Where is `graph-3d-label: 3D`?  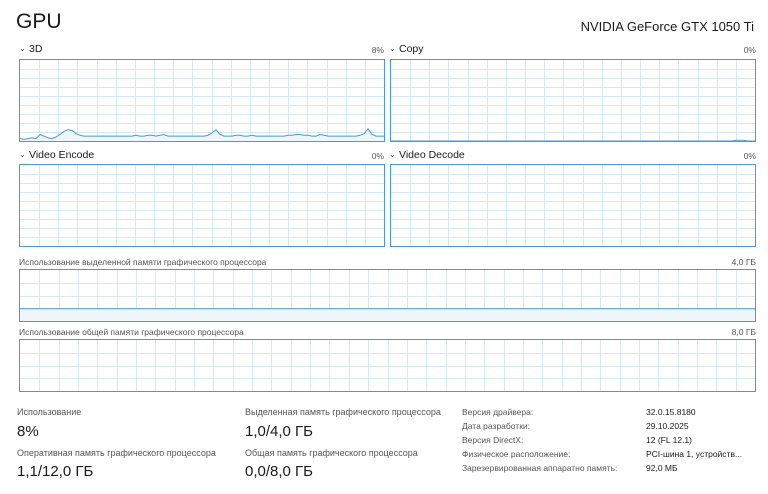 graph-3d-label: 3D is located at coordinates (36, 49).